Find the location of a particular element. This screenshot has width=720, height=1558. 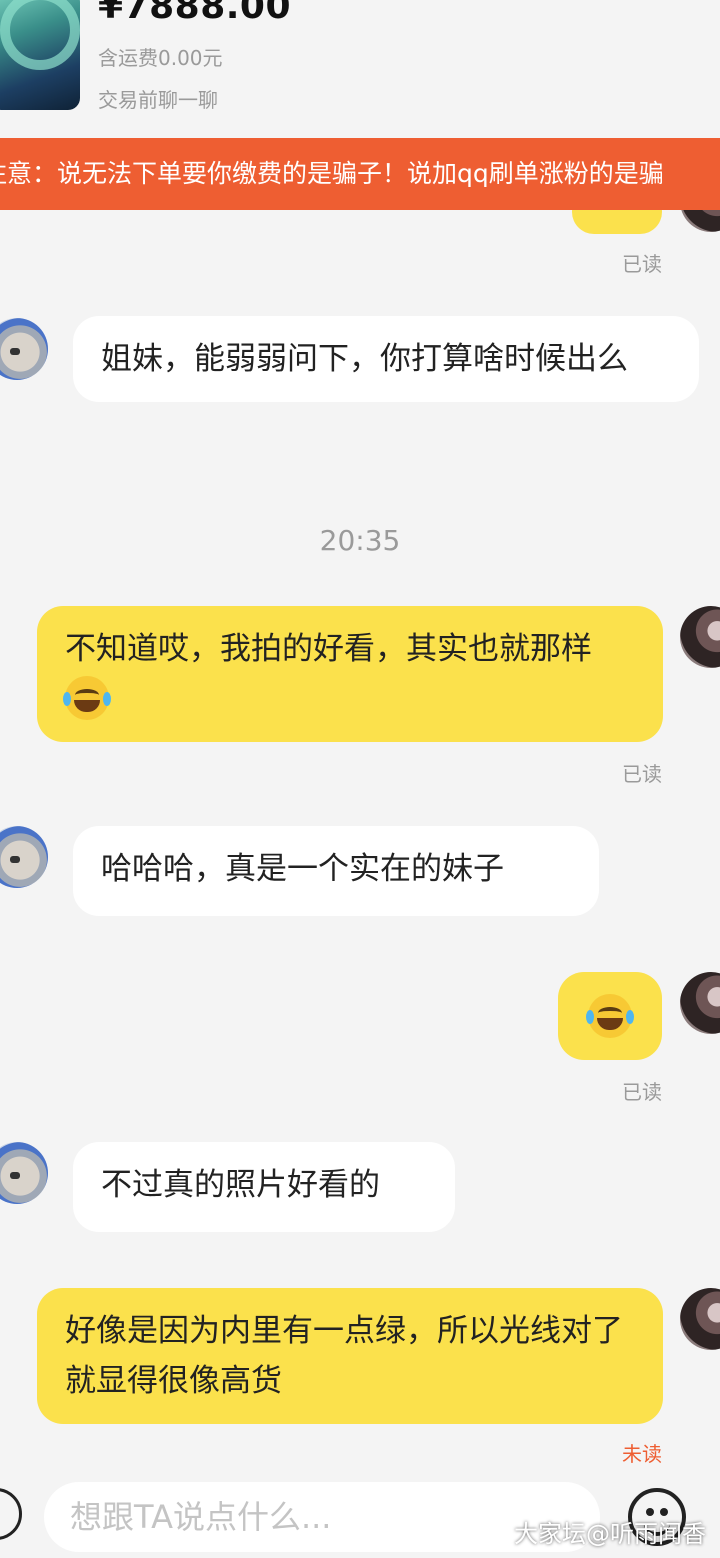

message-bubble-outgoing: 不知道哎，我拍的好看，其实也就那样 is located at coordinates (350, 674).